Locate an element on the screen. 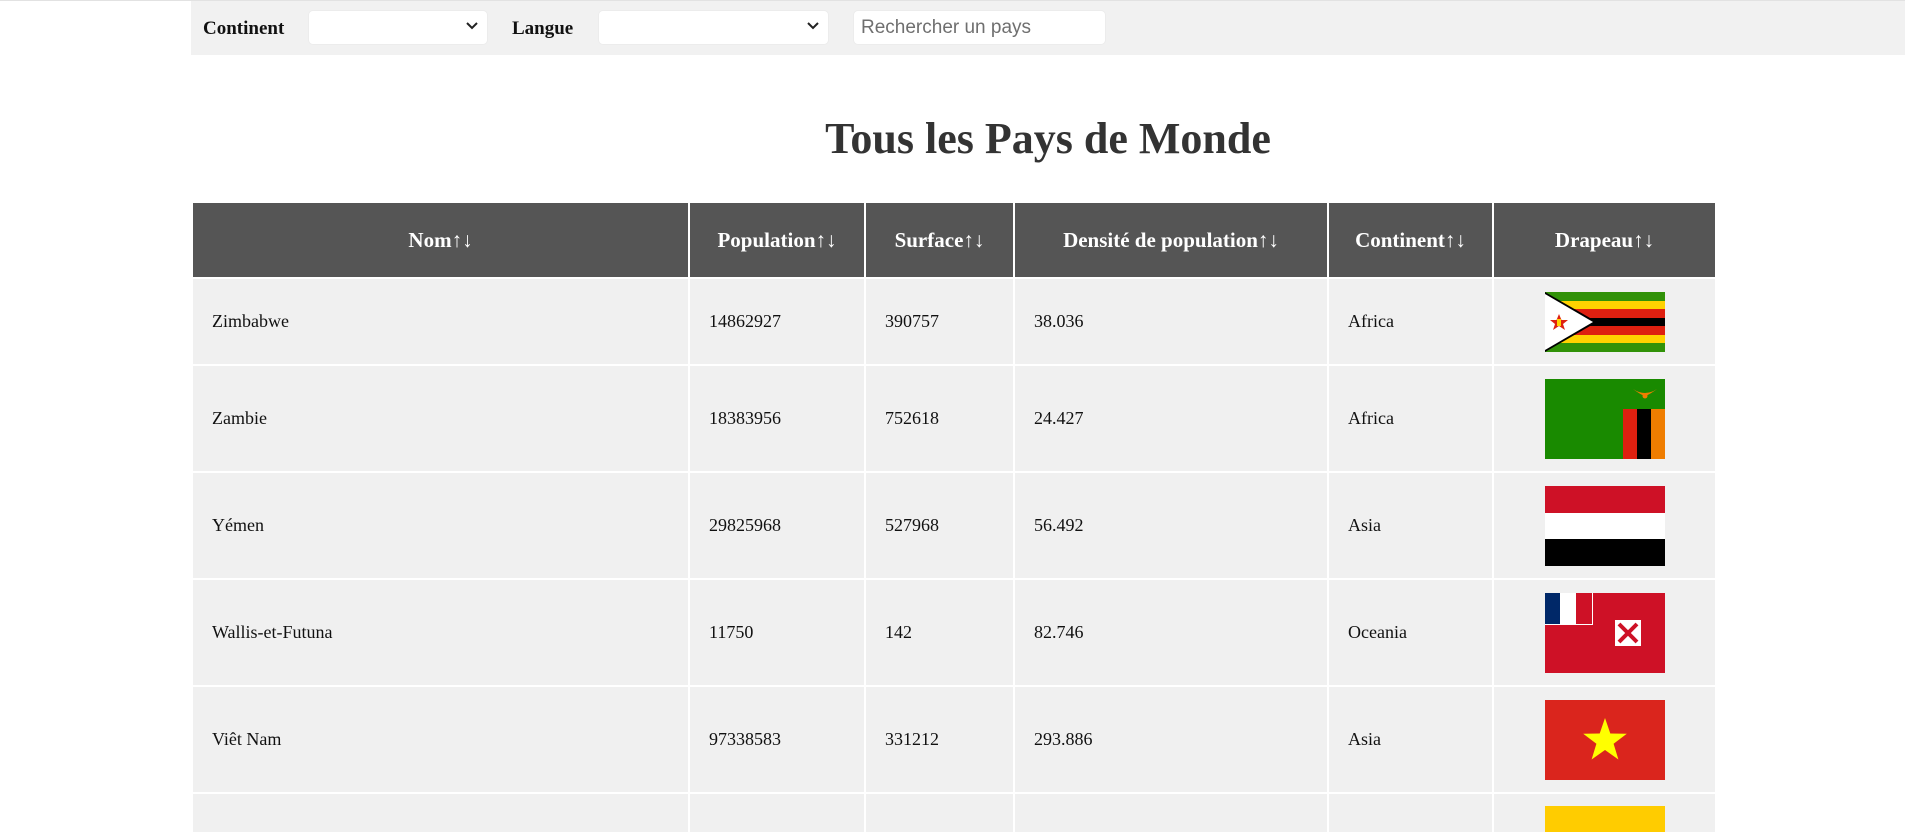  cell-population: 97338583 is located at coordinates (777, 739).